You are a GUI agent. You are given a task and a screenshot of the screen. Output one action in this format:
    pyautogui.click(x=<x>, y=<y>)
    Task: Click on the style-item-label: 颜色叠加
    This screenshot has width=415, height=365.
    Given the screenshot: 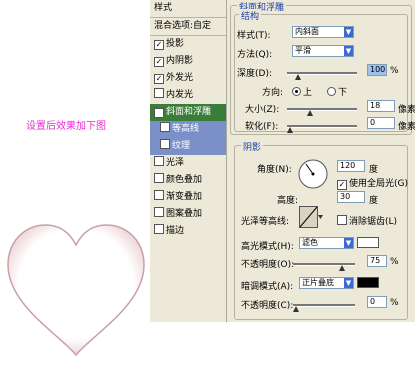 What is the action you would take?
    pyautogui.click(x=184, y=180)
    